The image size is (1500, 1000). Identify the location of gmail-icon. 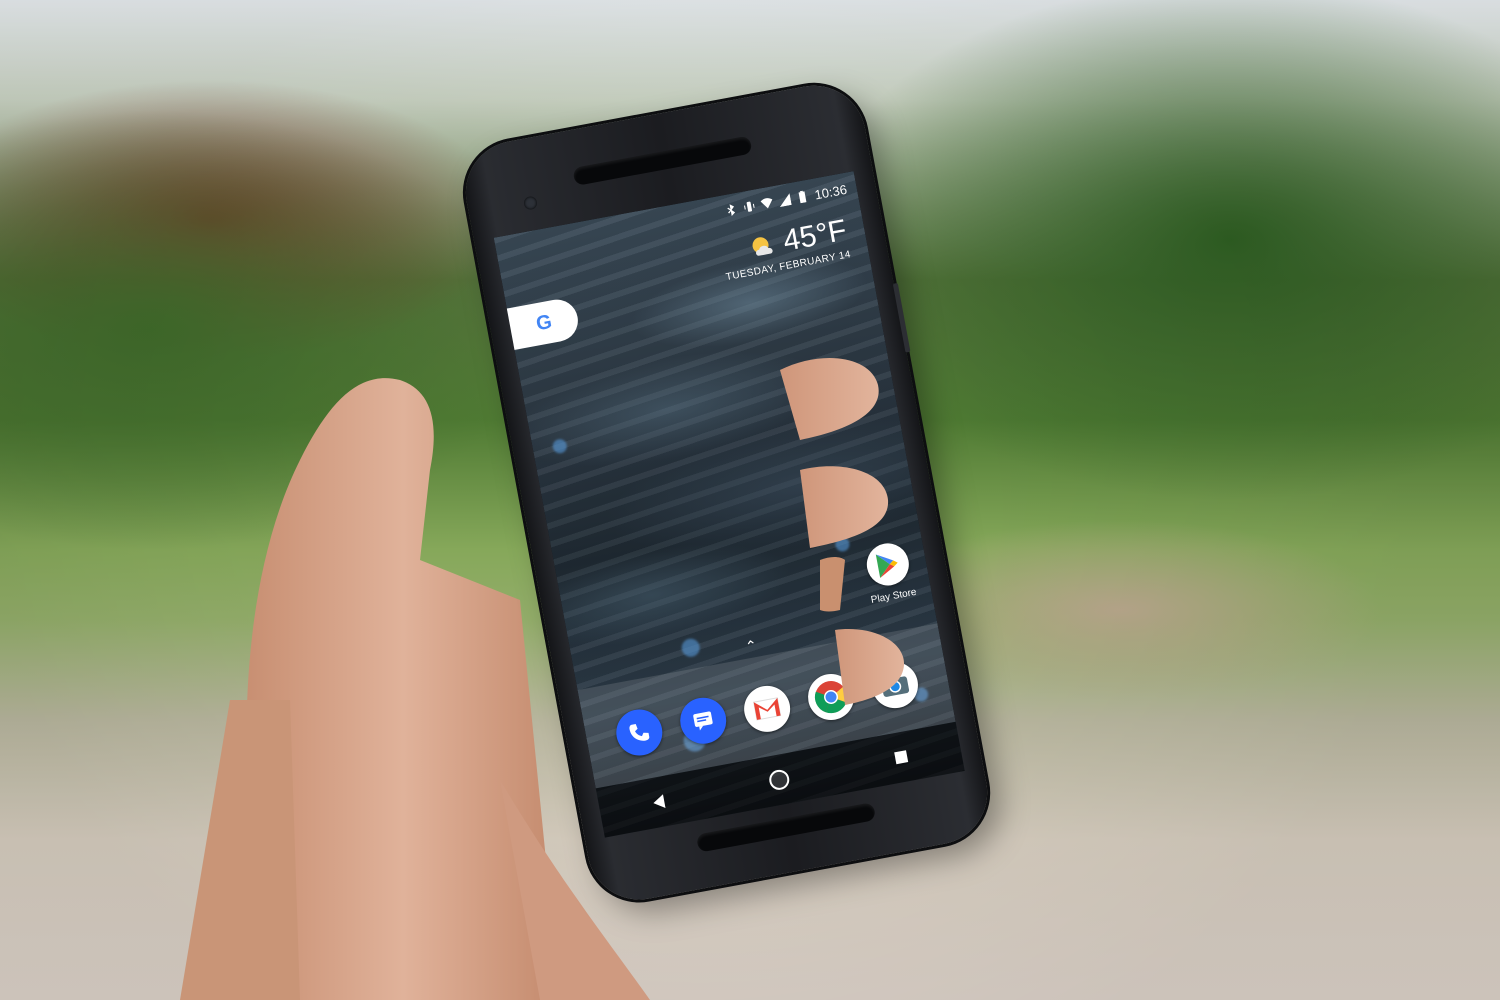
(767, 709).